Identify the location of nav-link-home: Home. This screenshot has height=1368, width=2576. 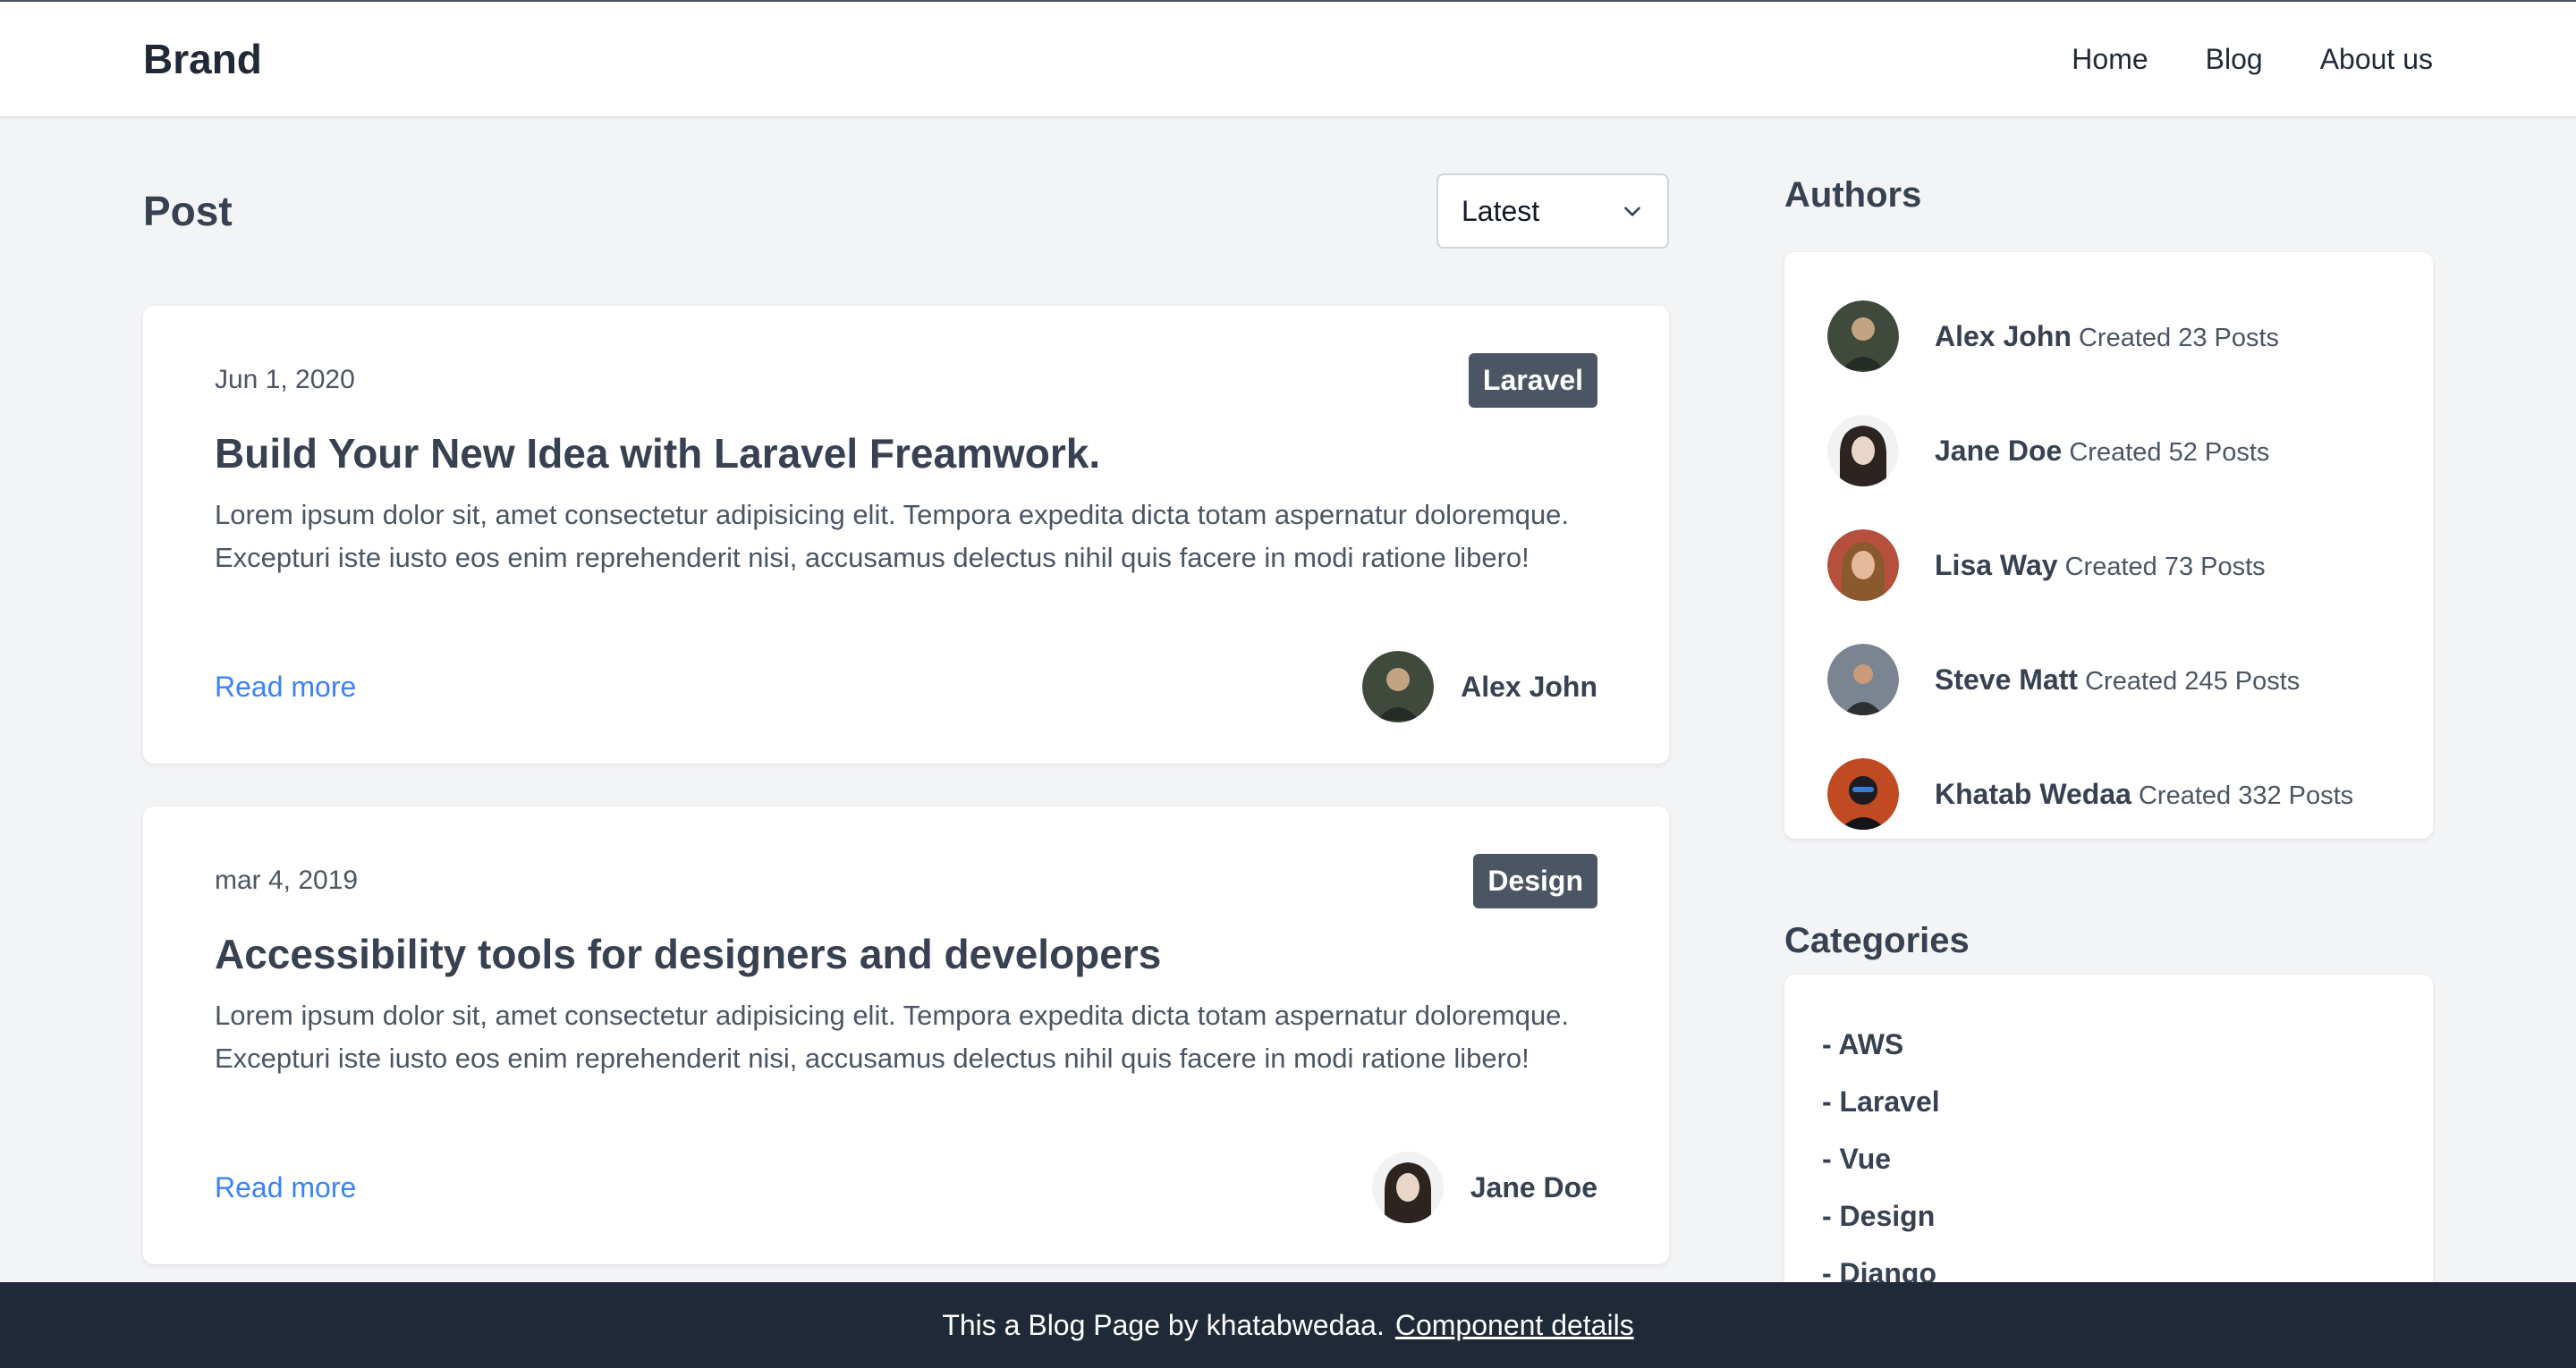
(2110, 59).